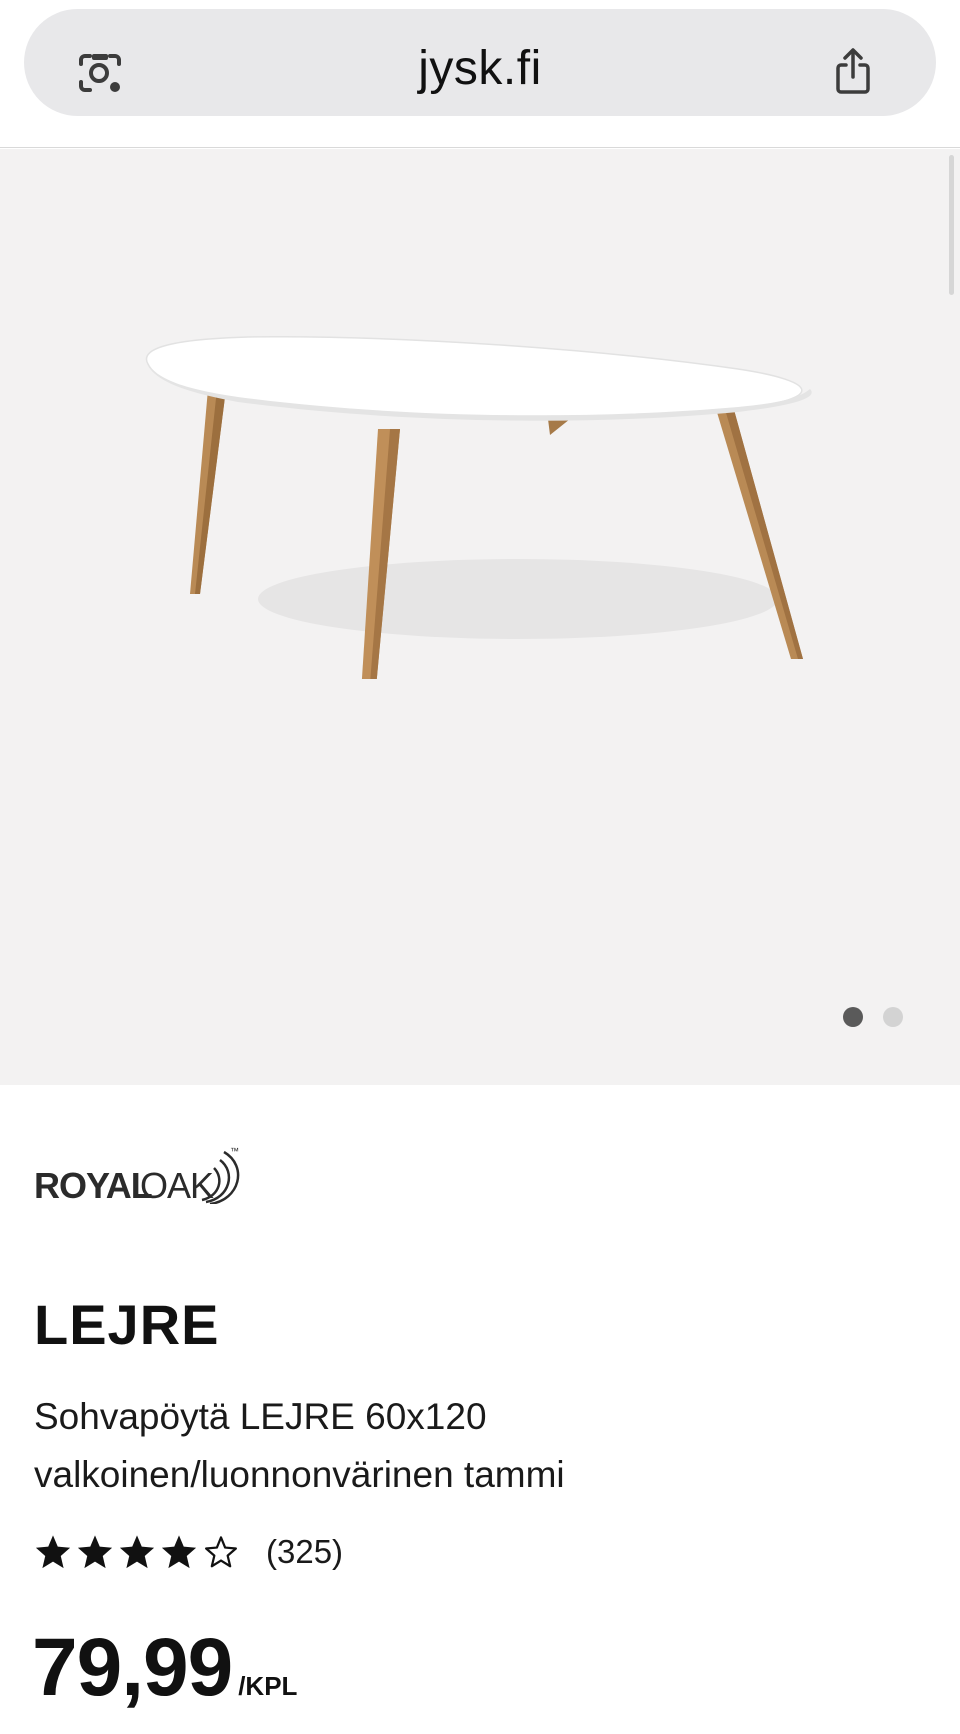  What do you see at coordinates (873, 1017) in the screenshot?
I see `gallery-pagination` at bounding box center [873, 1017].